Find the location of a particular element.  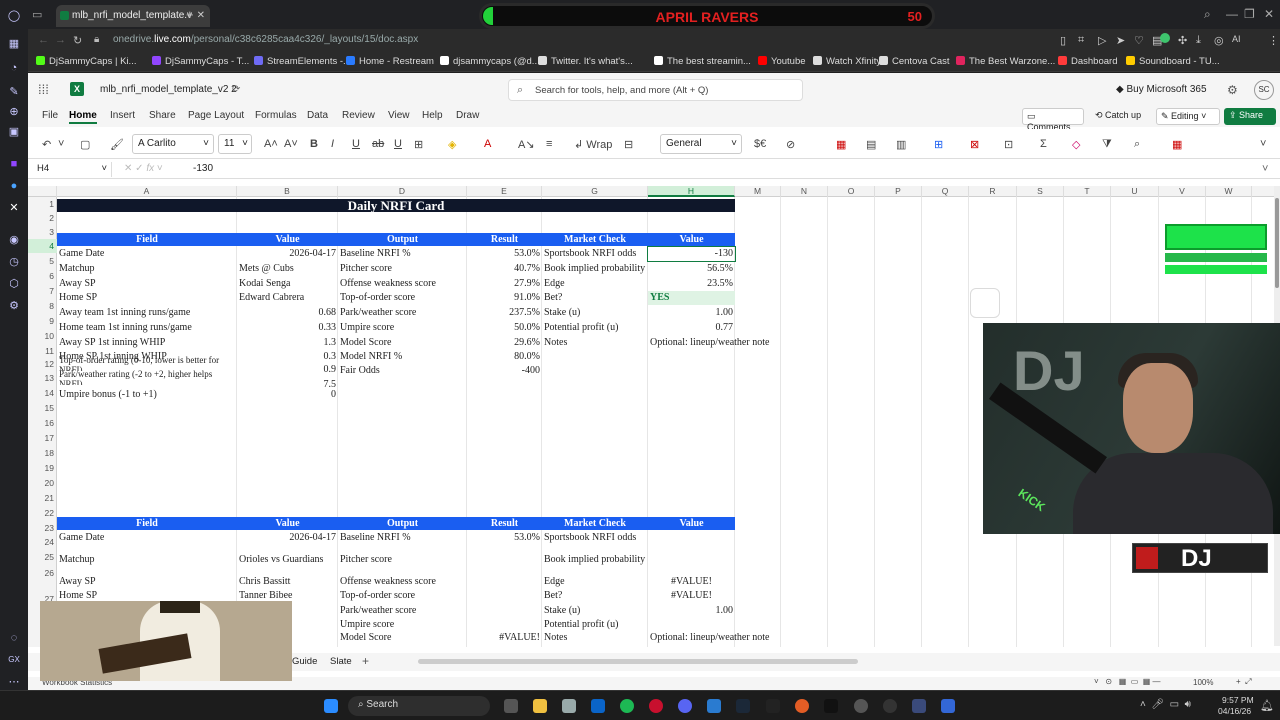

field-value: 2026-04-17 is located at coordinates (287, 254).